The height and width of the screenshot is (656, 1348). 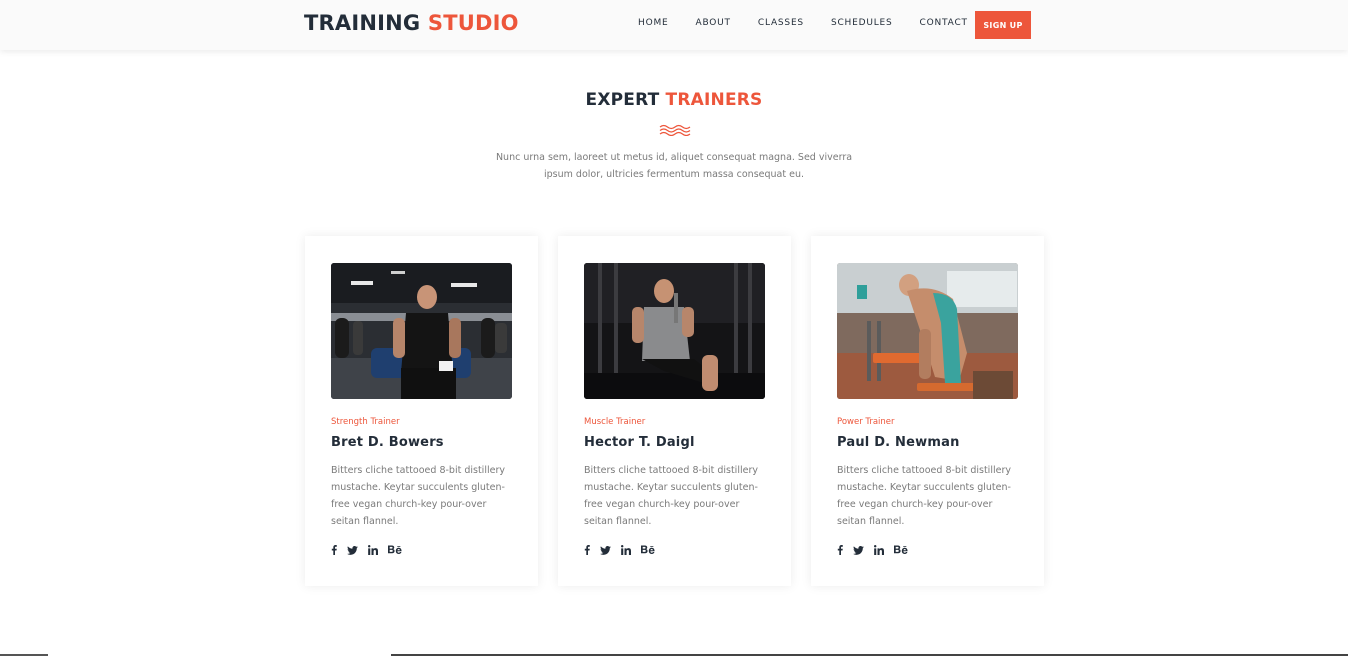 I want to click on logo-primary: TRAINING, so click(x=362, y=23).